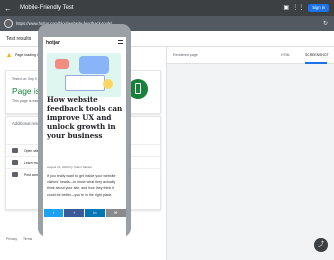 This screenshot has height=260, width=334. Describe the element at coordinates (74, 213) in the screenshot. I see `facebook-icon: f` at that location.